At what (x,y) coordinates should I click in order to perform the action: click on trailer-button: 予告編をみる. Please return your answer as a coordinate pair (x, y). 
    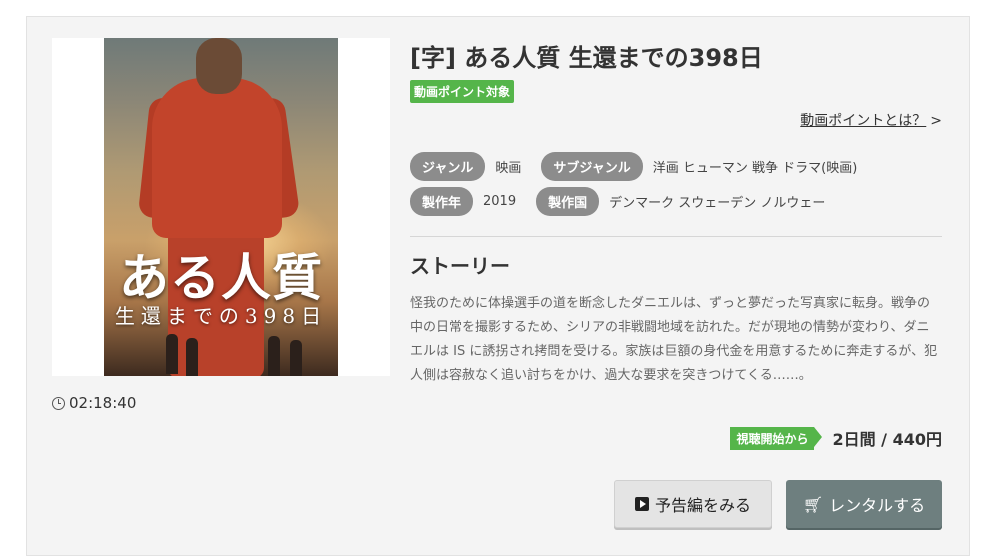
    Looking at the image, I should click on (693, 504).